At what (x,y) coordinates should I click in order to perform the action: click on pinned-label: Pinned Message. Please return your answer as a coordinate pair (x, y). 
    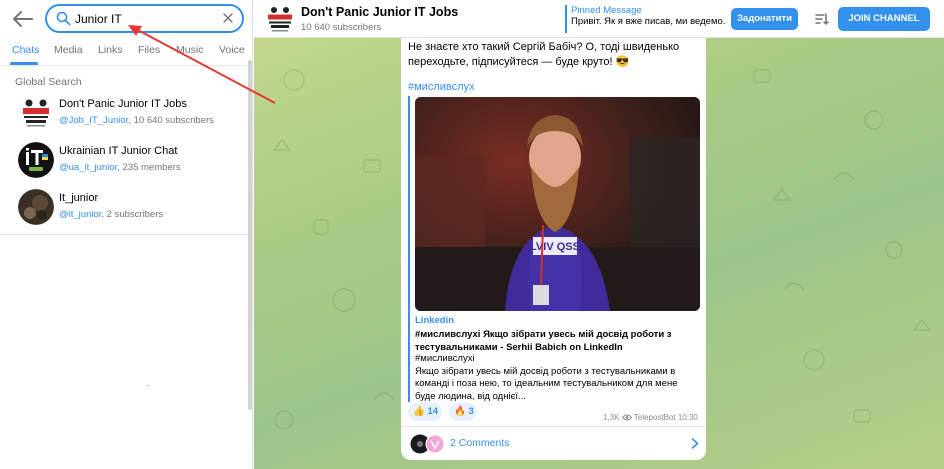
    Looking at the image, I should click on (606, 10).